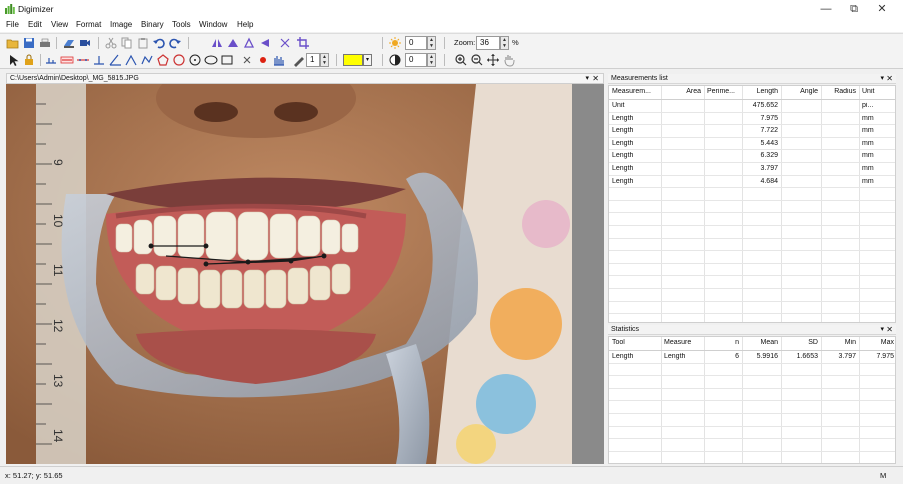  Describe the element at coordinates (416, 60) in the screenshot. I see `contrast-input: 0` at that location.